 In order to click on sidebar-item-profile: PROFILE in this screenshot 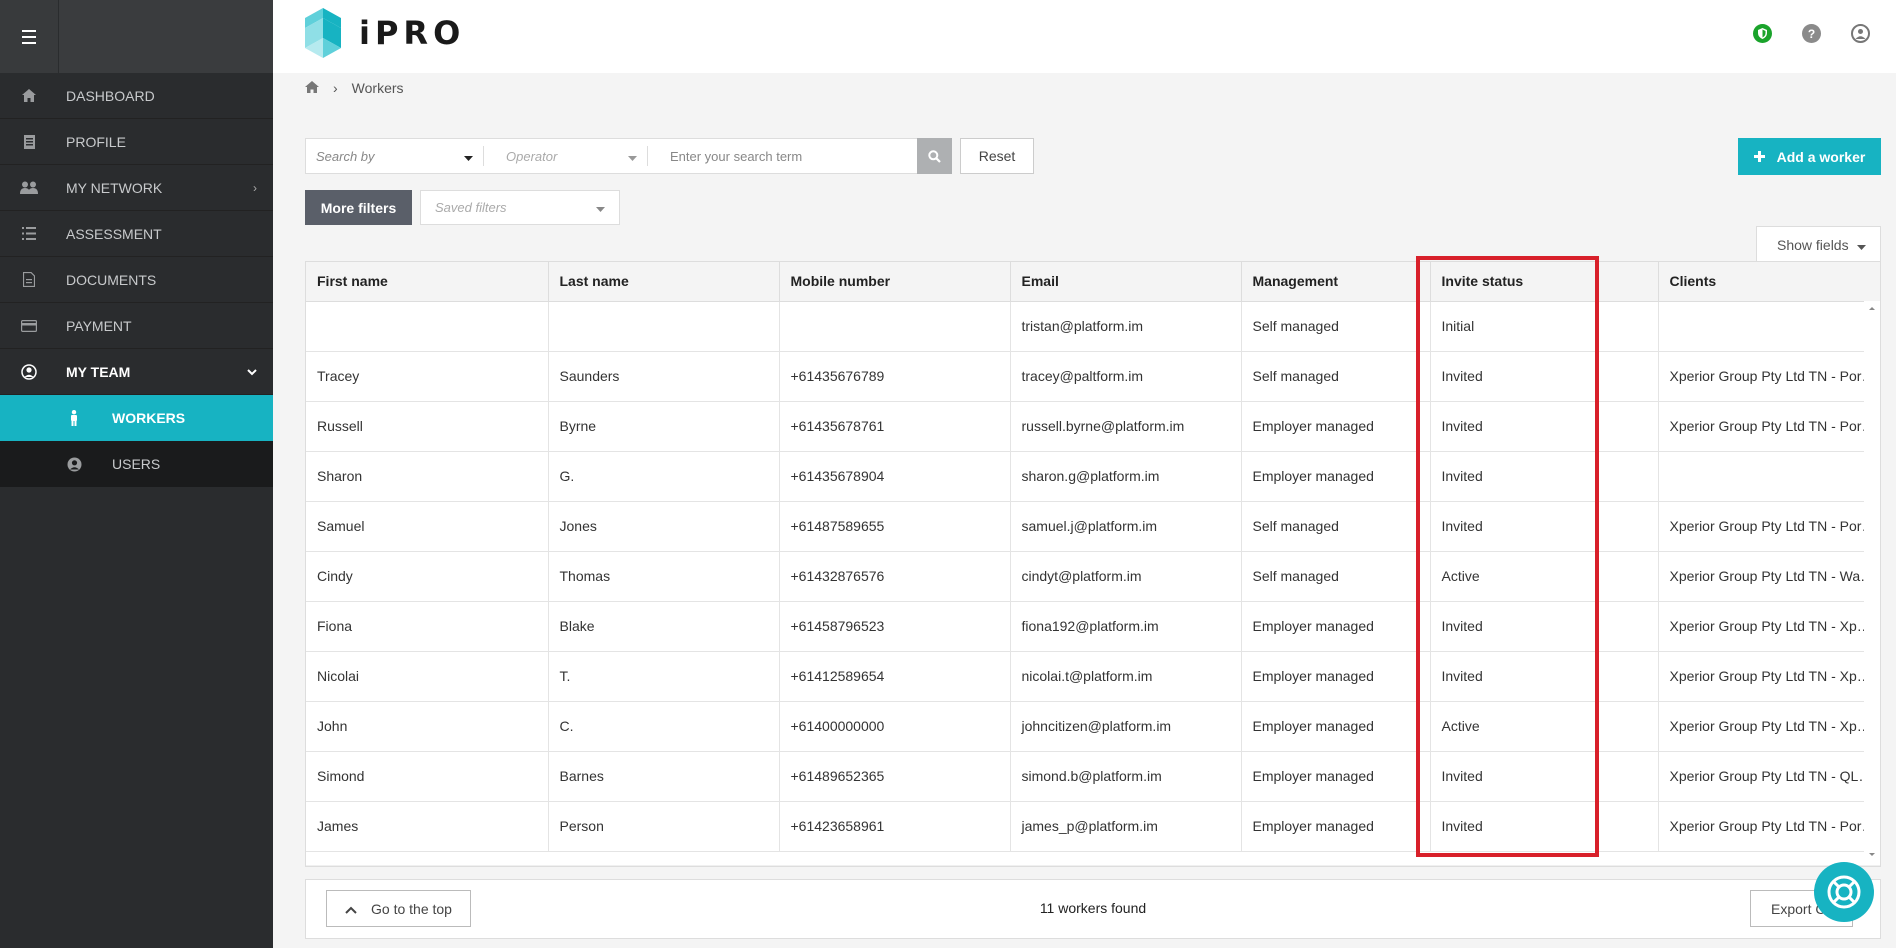, I will do `click(136, 142)`.